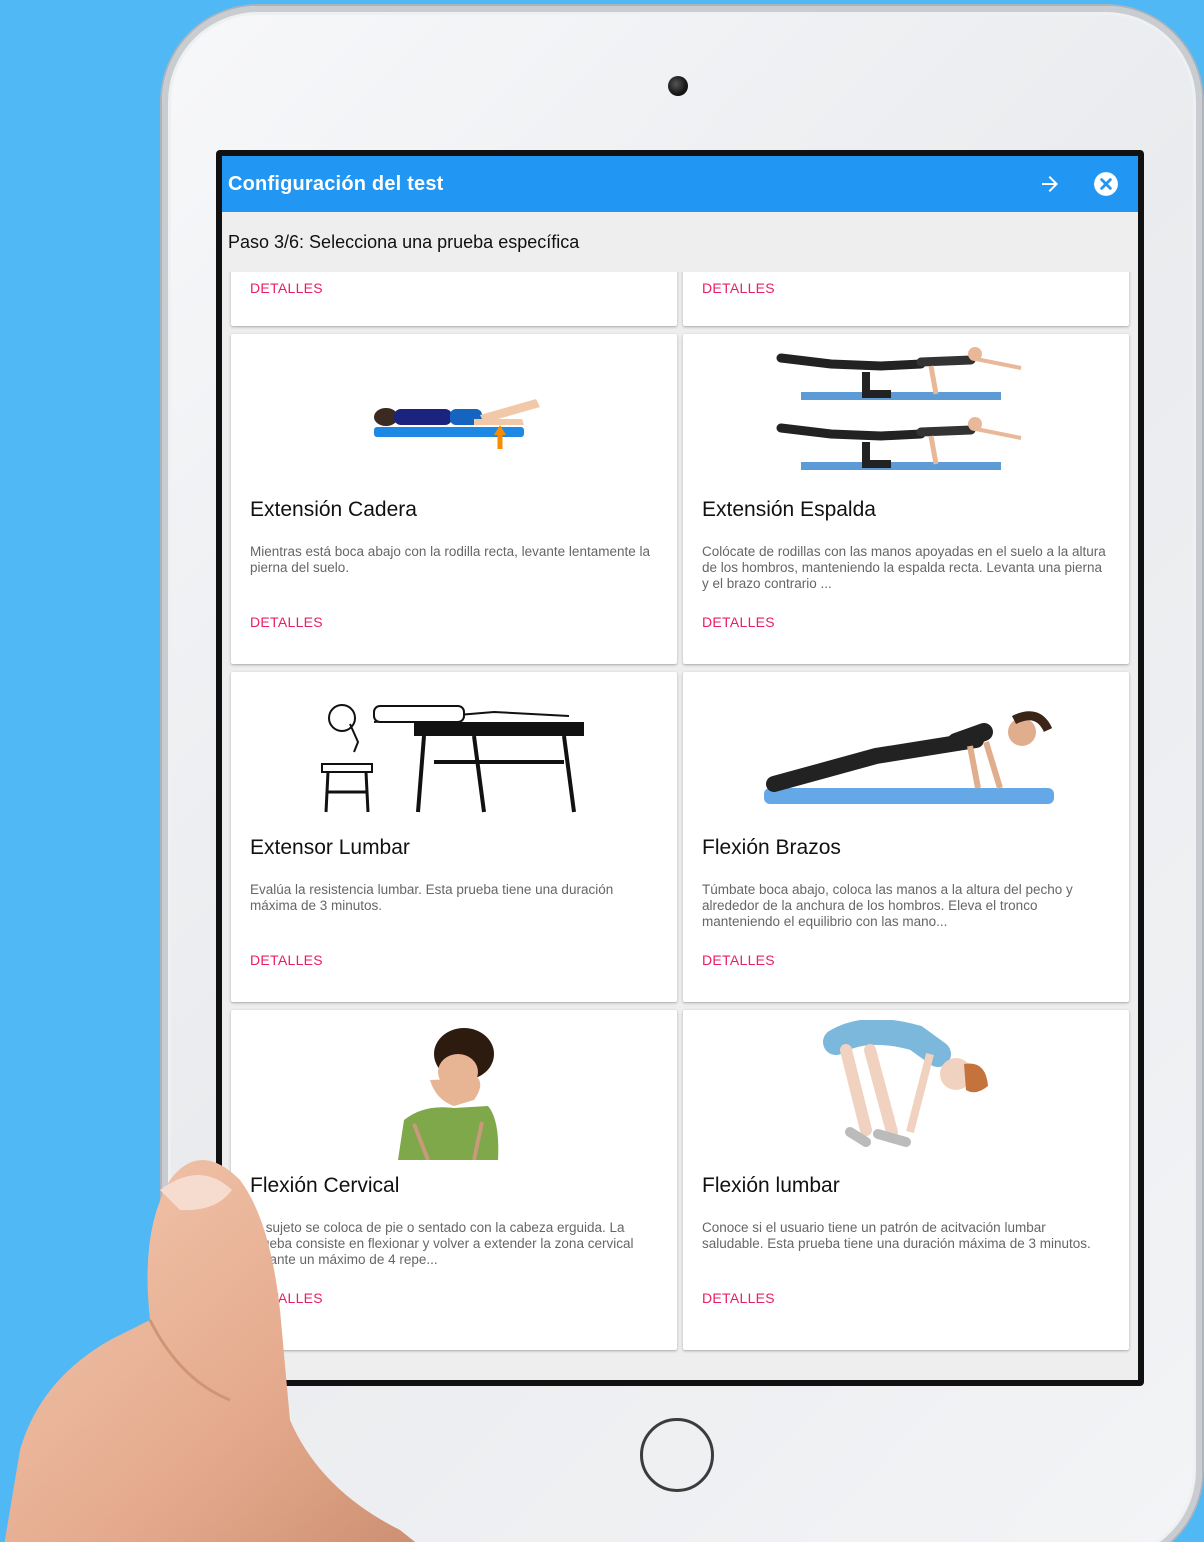 The width and height of the screenshot is (1204, 1542). What do you see at coordinates (771, 847) in the screenshot?
I see `test-title: Flexión Brazos` at bounding box center [771, 847].